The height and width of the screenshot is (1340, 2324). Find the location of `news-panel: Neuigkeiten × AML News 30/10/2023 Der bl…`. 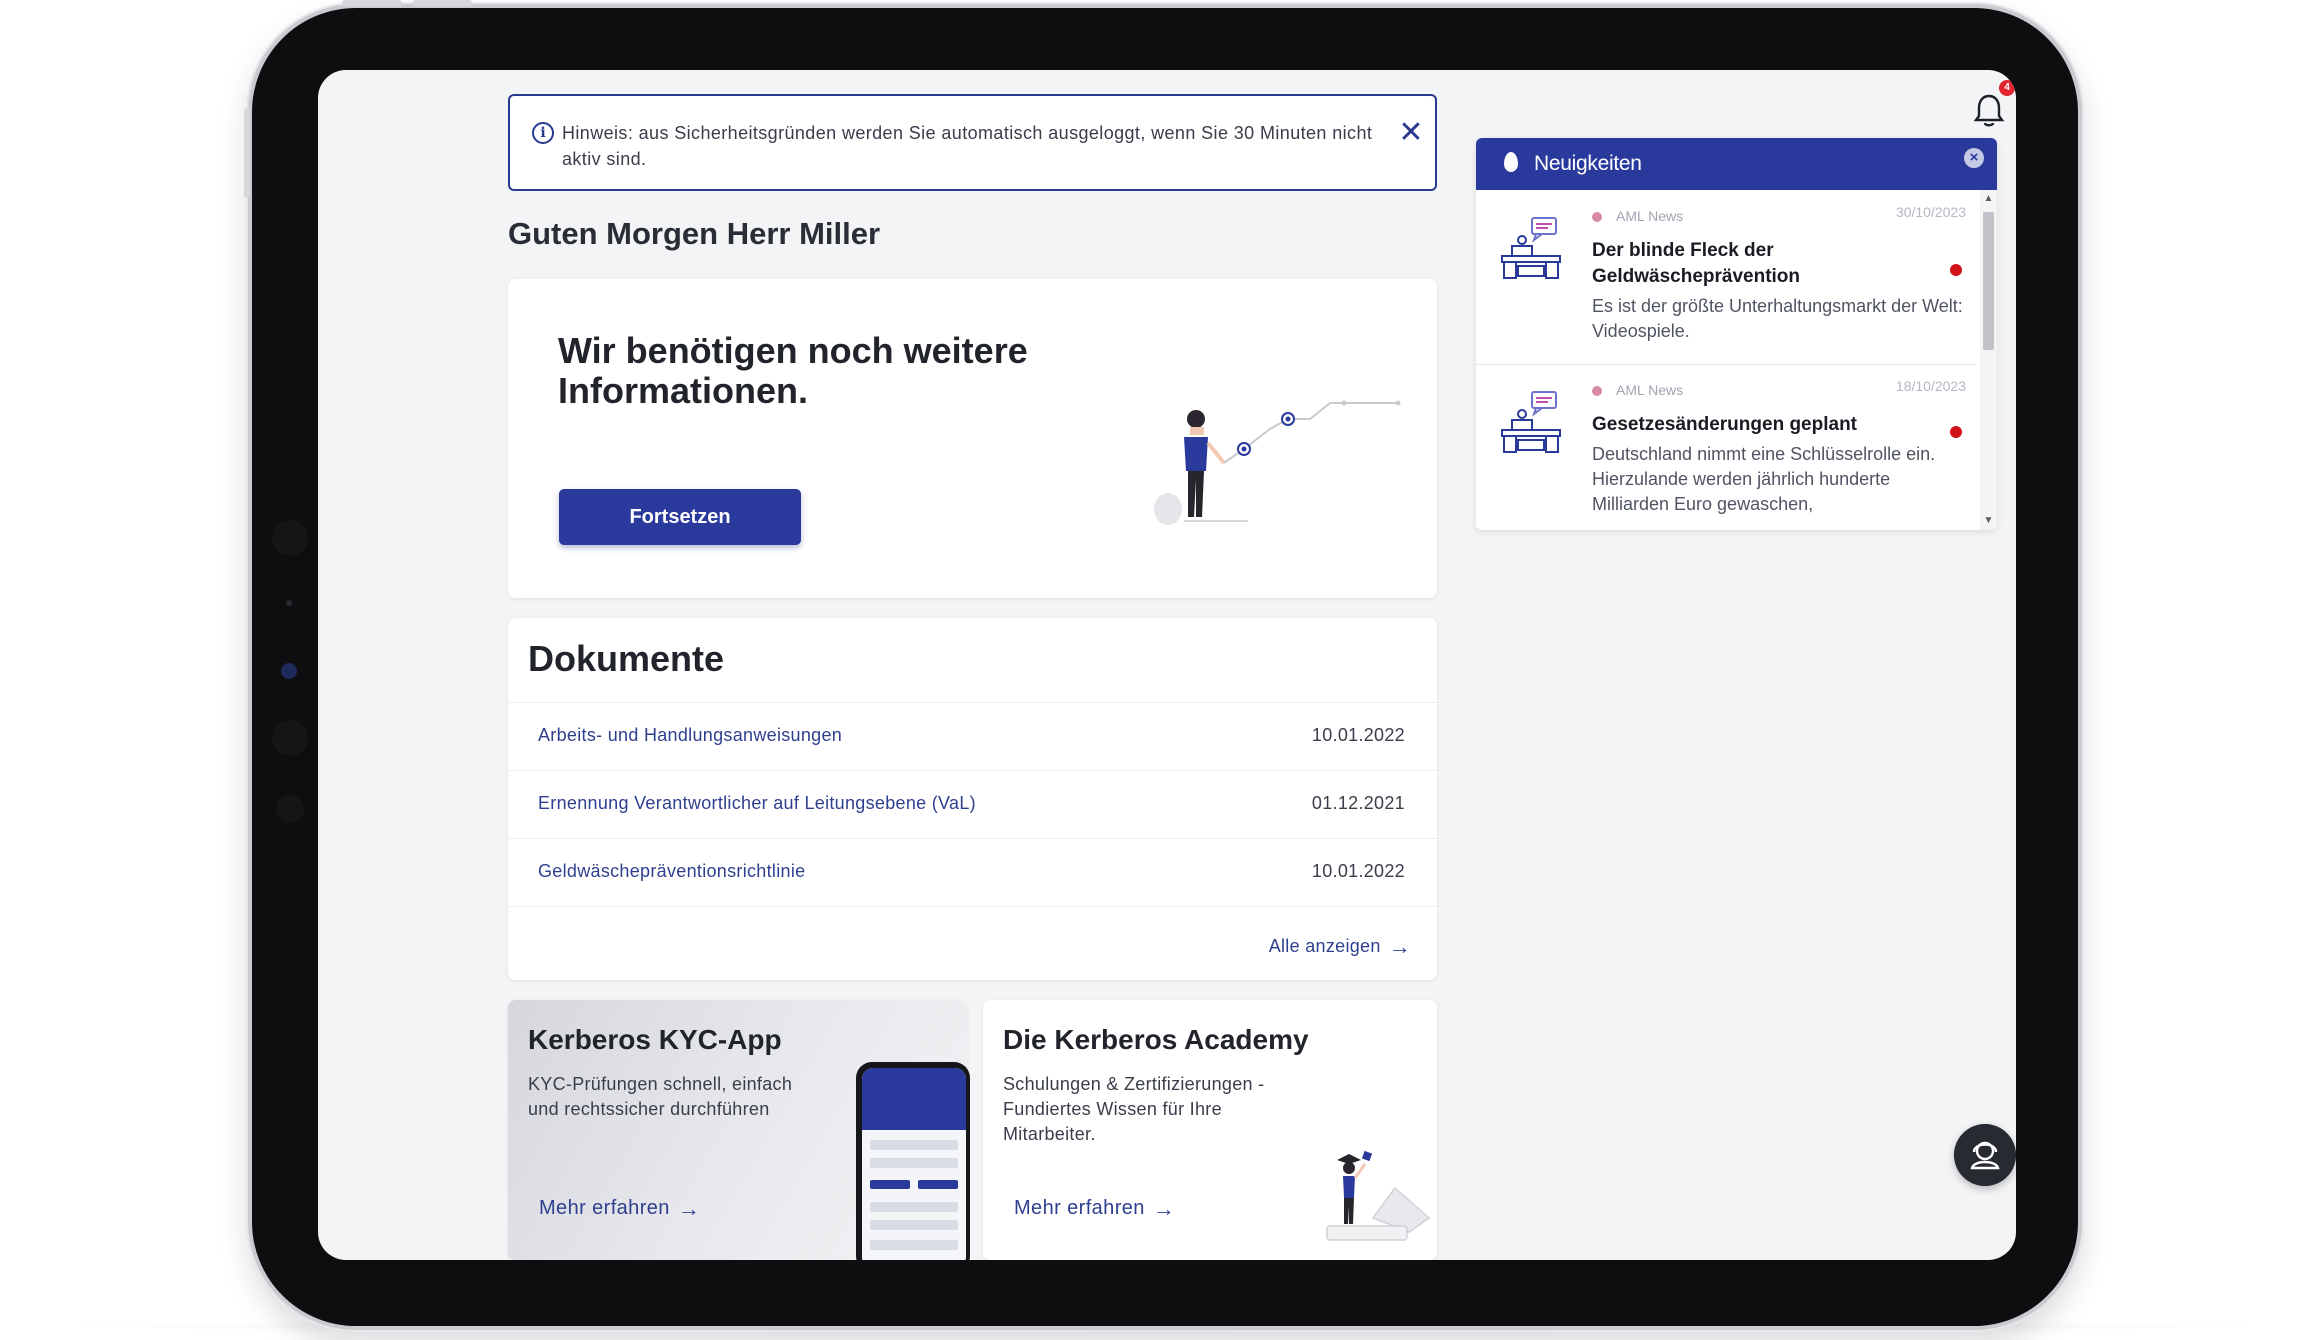

news-panel: Neuigkeiten × AML News 30/10/2023 Der bl… is located at coordinates (1736, 334).